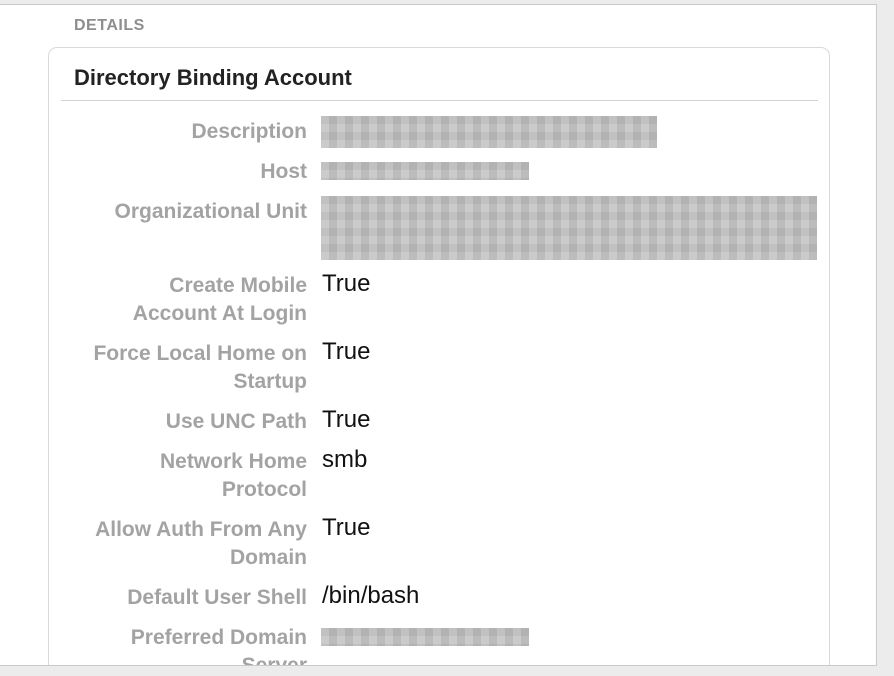  I want to click on organizational-unit-value-redacted, so click(569, 228).